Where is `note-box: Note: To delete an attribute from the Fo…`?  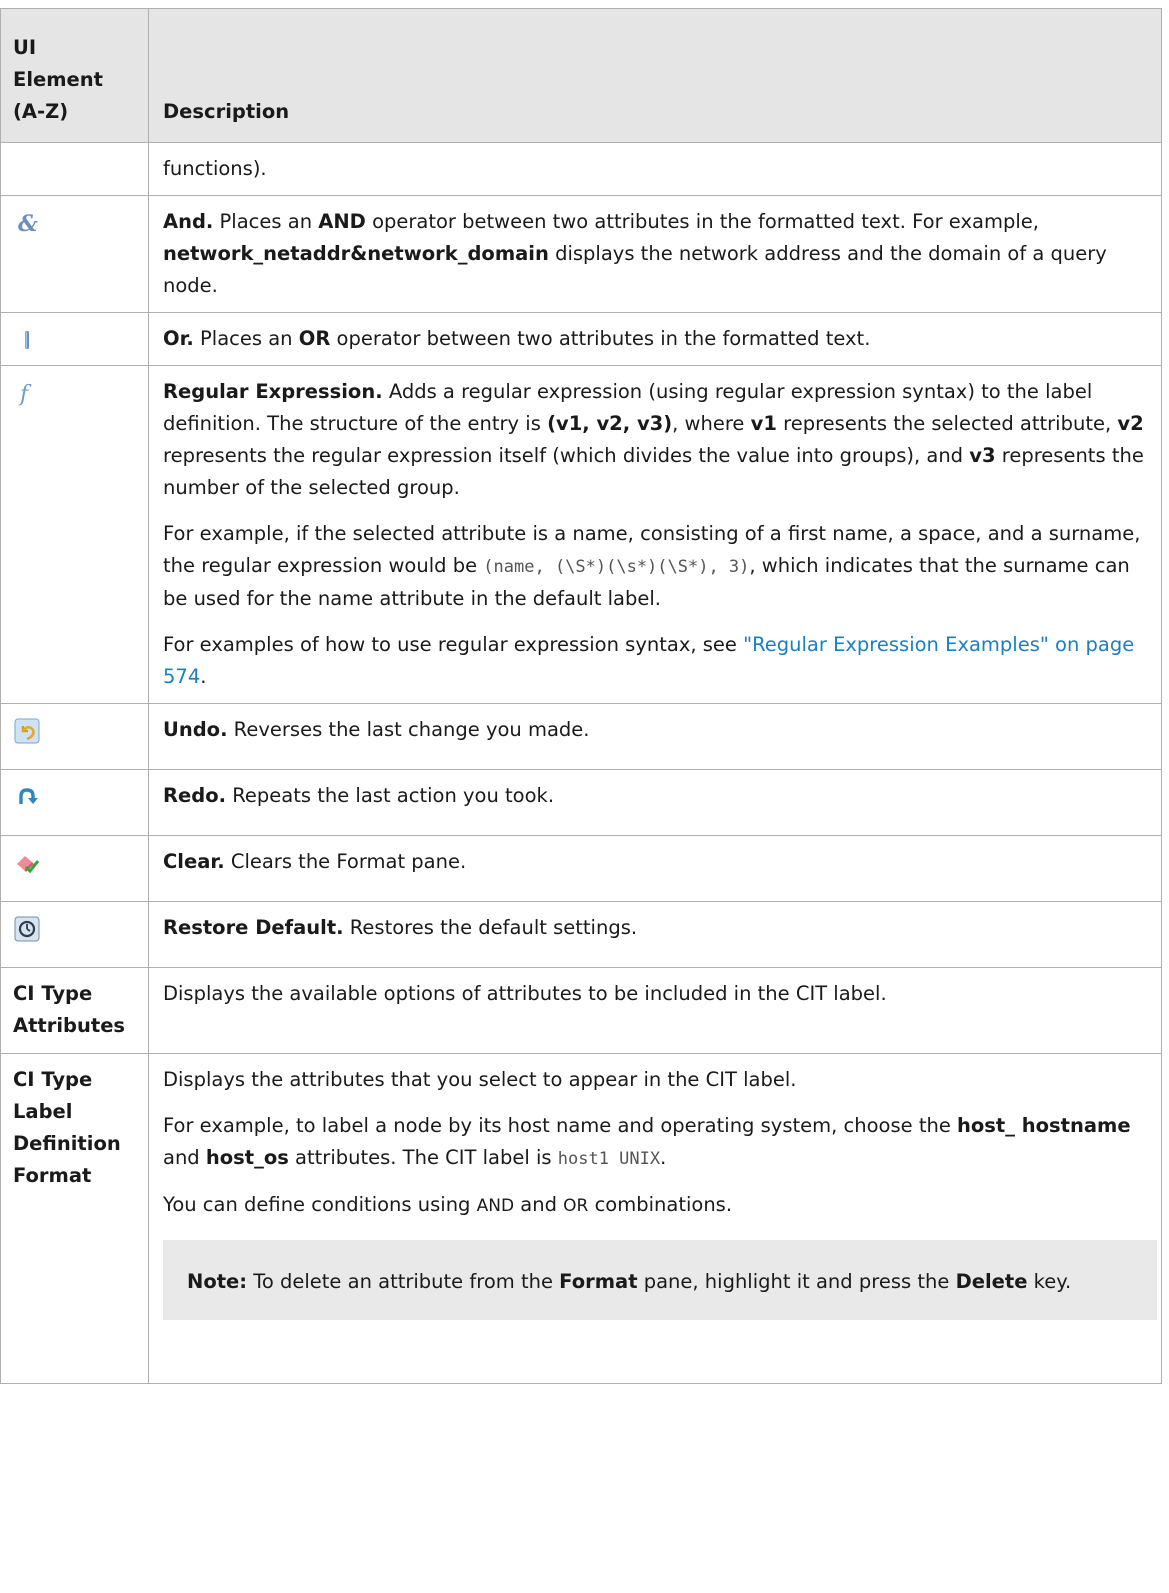 note-box: Note: To delete an attribute from the Fo… is located at coordinates (660, 1280).